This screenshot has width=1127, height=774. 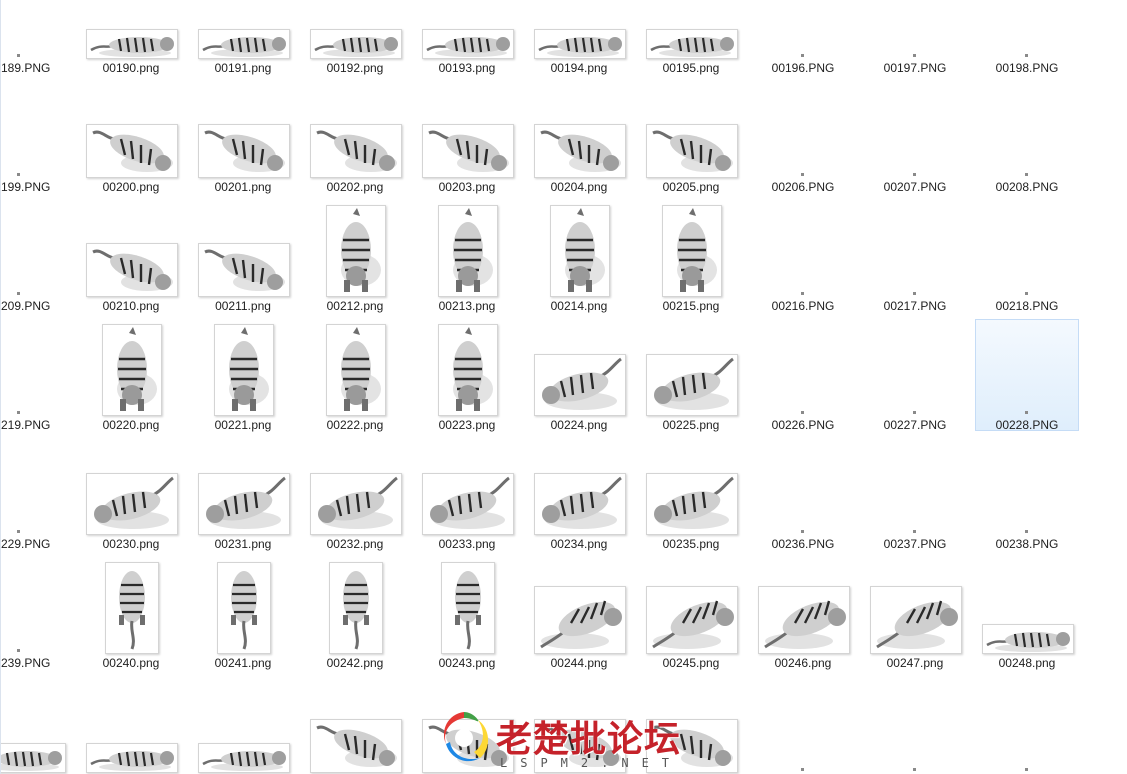 I want to click on file-name-label: 00212.png, so click(x=355, y=306).